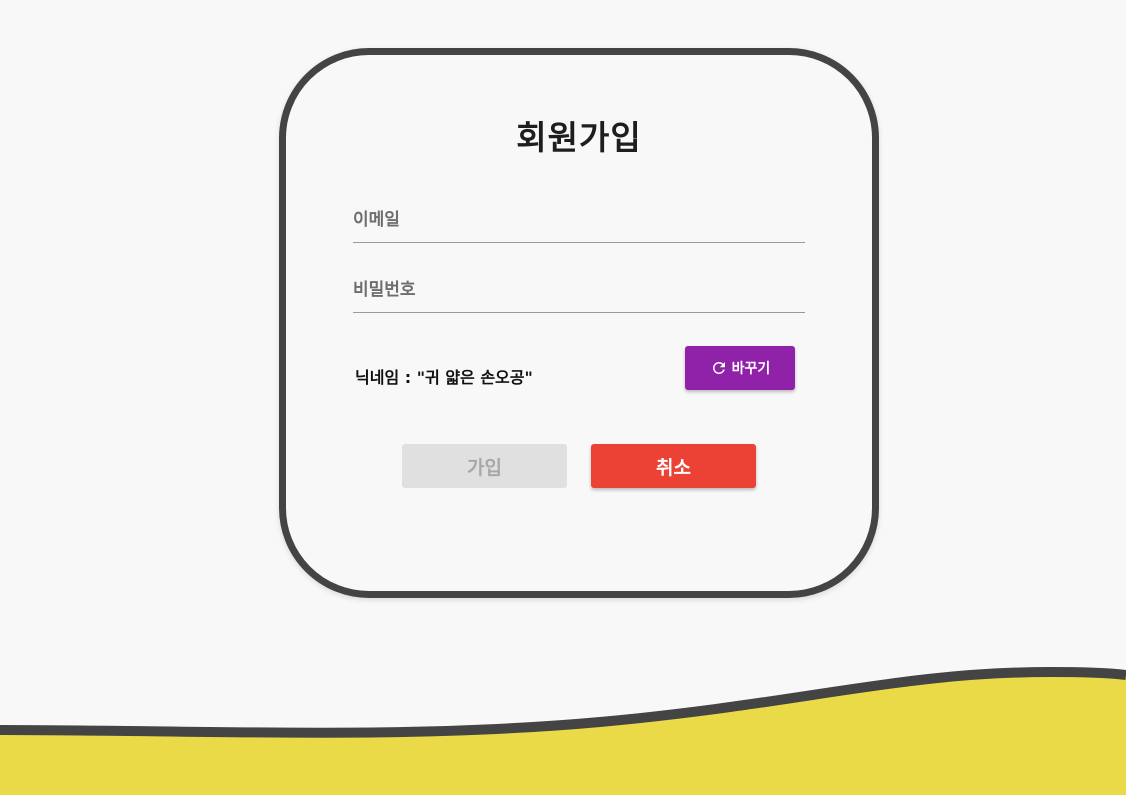  What do you see at coordinates (484, 466) in the screenshot?
I see `join-button: 가입` at bounding box center [484, 466].